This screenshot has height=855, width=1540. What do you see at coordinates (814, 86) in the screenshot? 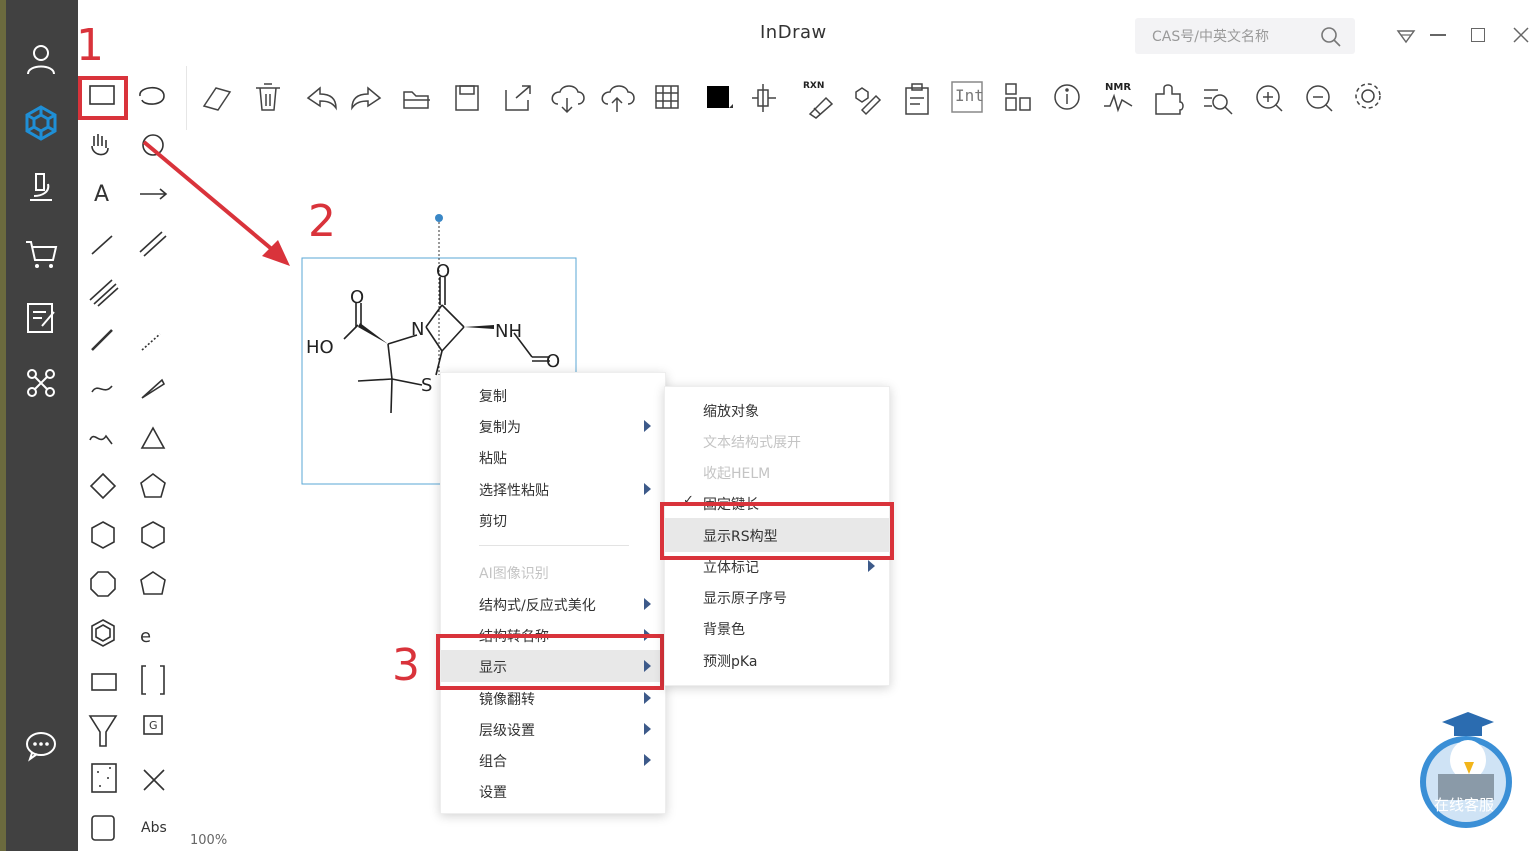
I see `rxn-label: RXN` at bounding box center [814, 86].